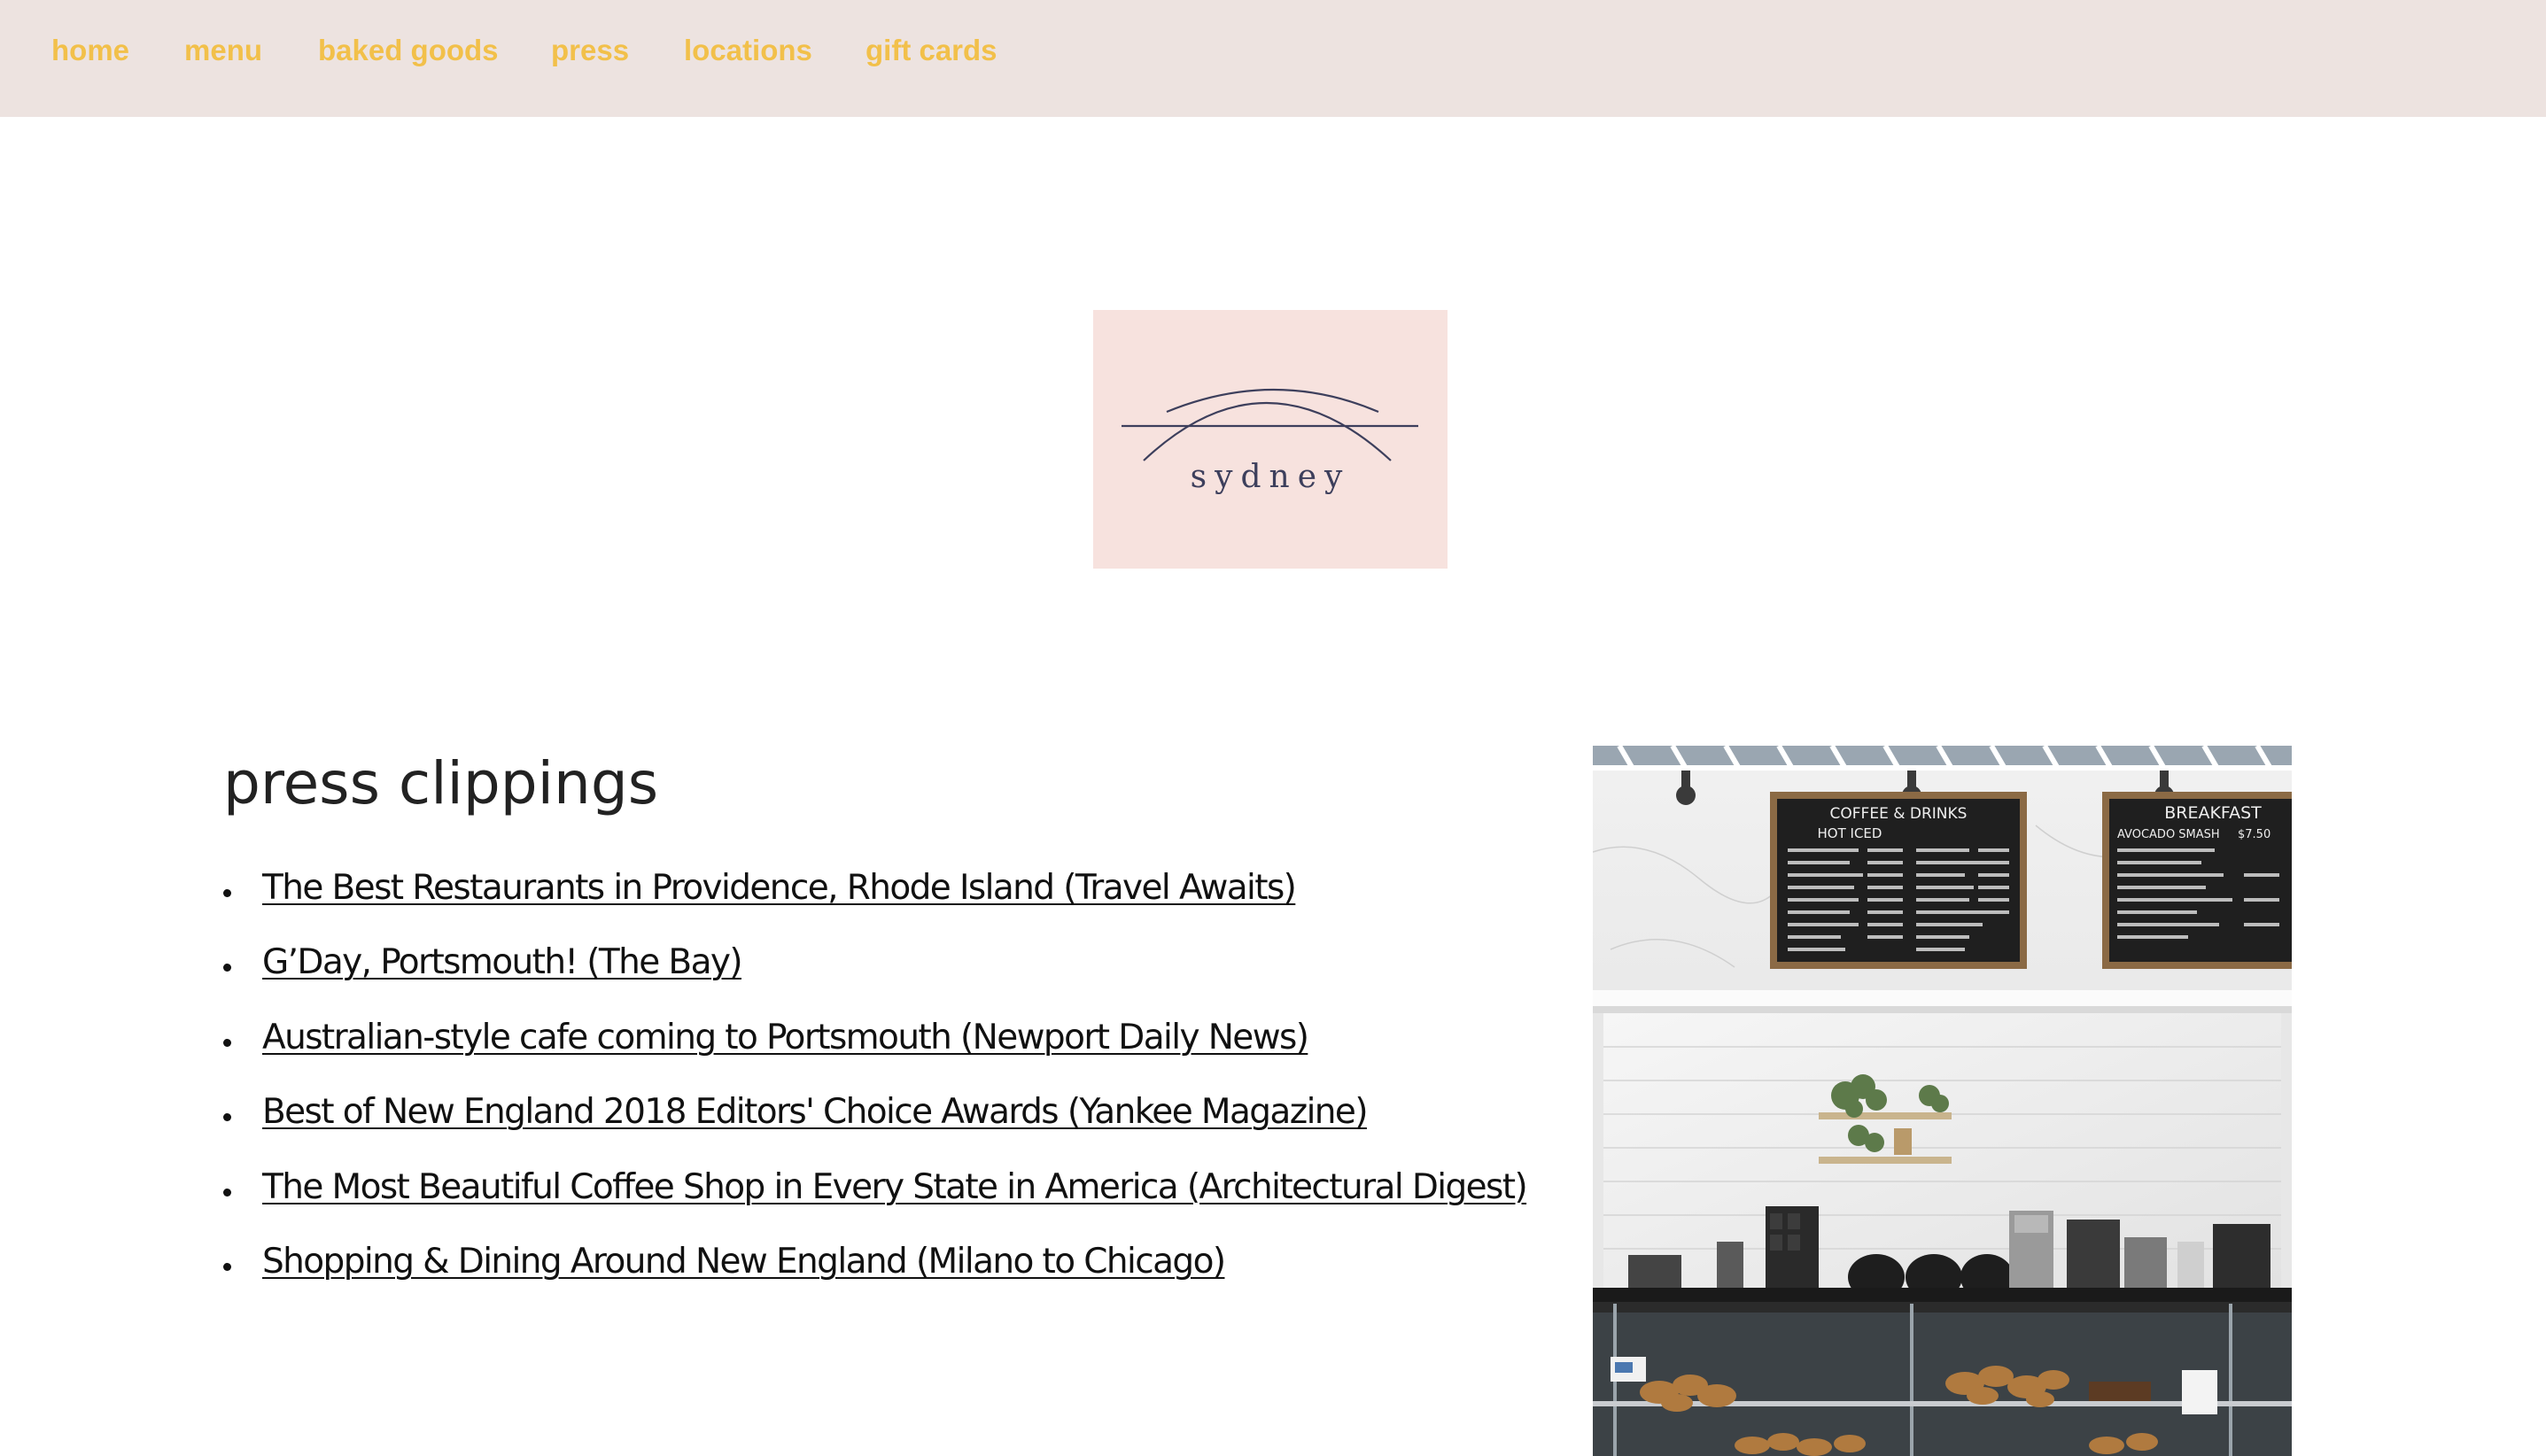 The width and height of the screenshot is (2546, 1456). I want to click on bridge-logo-icon: sydney, so click(1270, 441).